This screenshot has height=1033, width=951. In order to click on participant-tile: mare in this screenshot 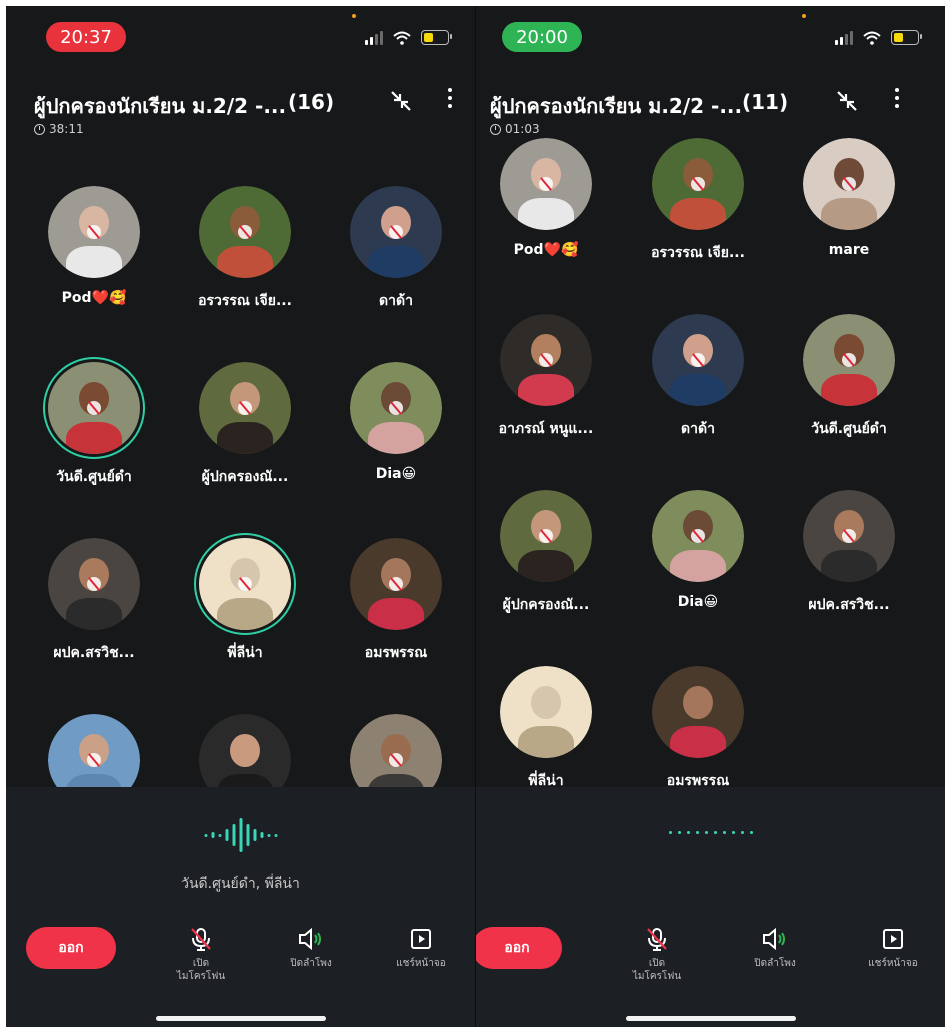, I will do `click(849, 198)`.